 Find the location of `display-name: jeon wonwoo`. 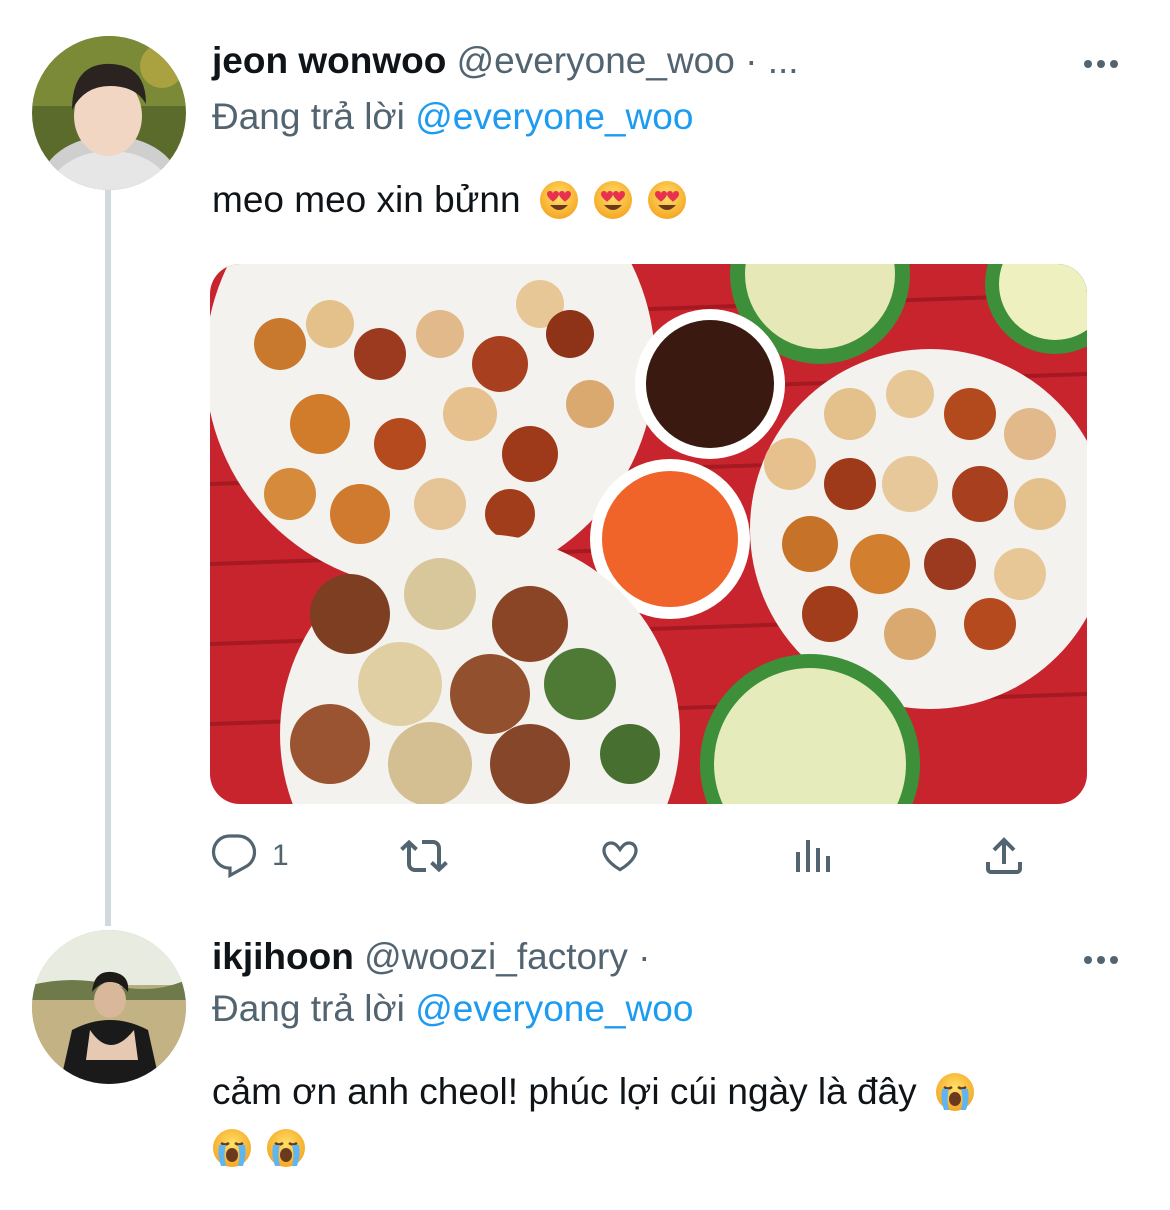

display-name: jeon wonwoo is located at coordinates (329, 60).